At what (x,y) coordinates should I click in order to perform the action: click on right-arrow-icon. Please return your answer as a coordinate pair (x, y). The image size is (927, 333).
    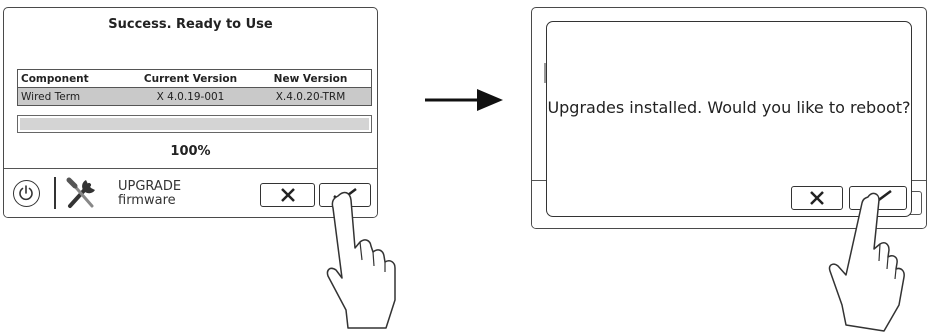
    Looking at the image, I should click on (464, 100).